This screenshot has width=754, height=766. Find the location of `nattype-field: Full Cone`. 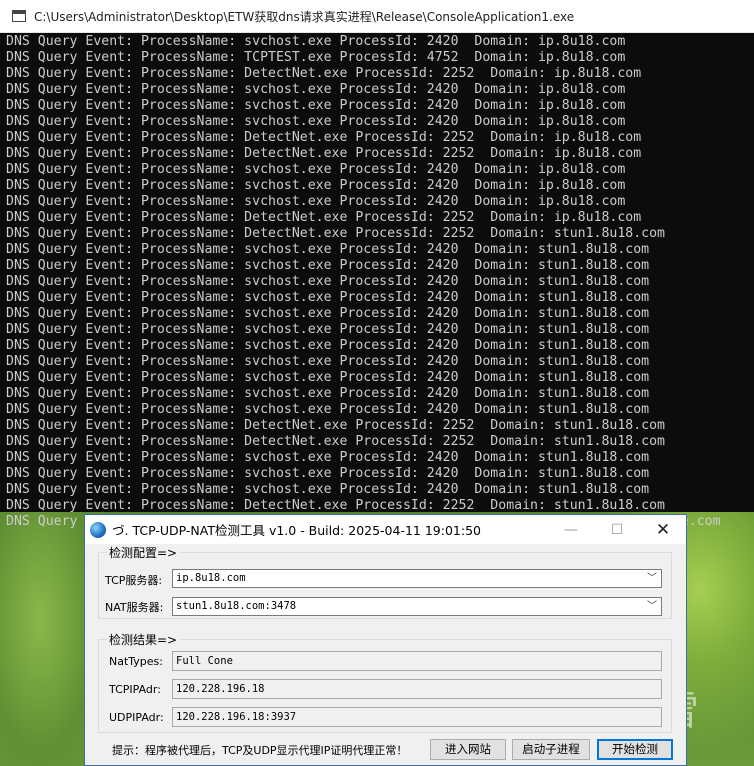

nattype-field: Full Cone is located at coordinates (417, 661).